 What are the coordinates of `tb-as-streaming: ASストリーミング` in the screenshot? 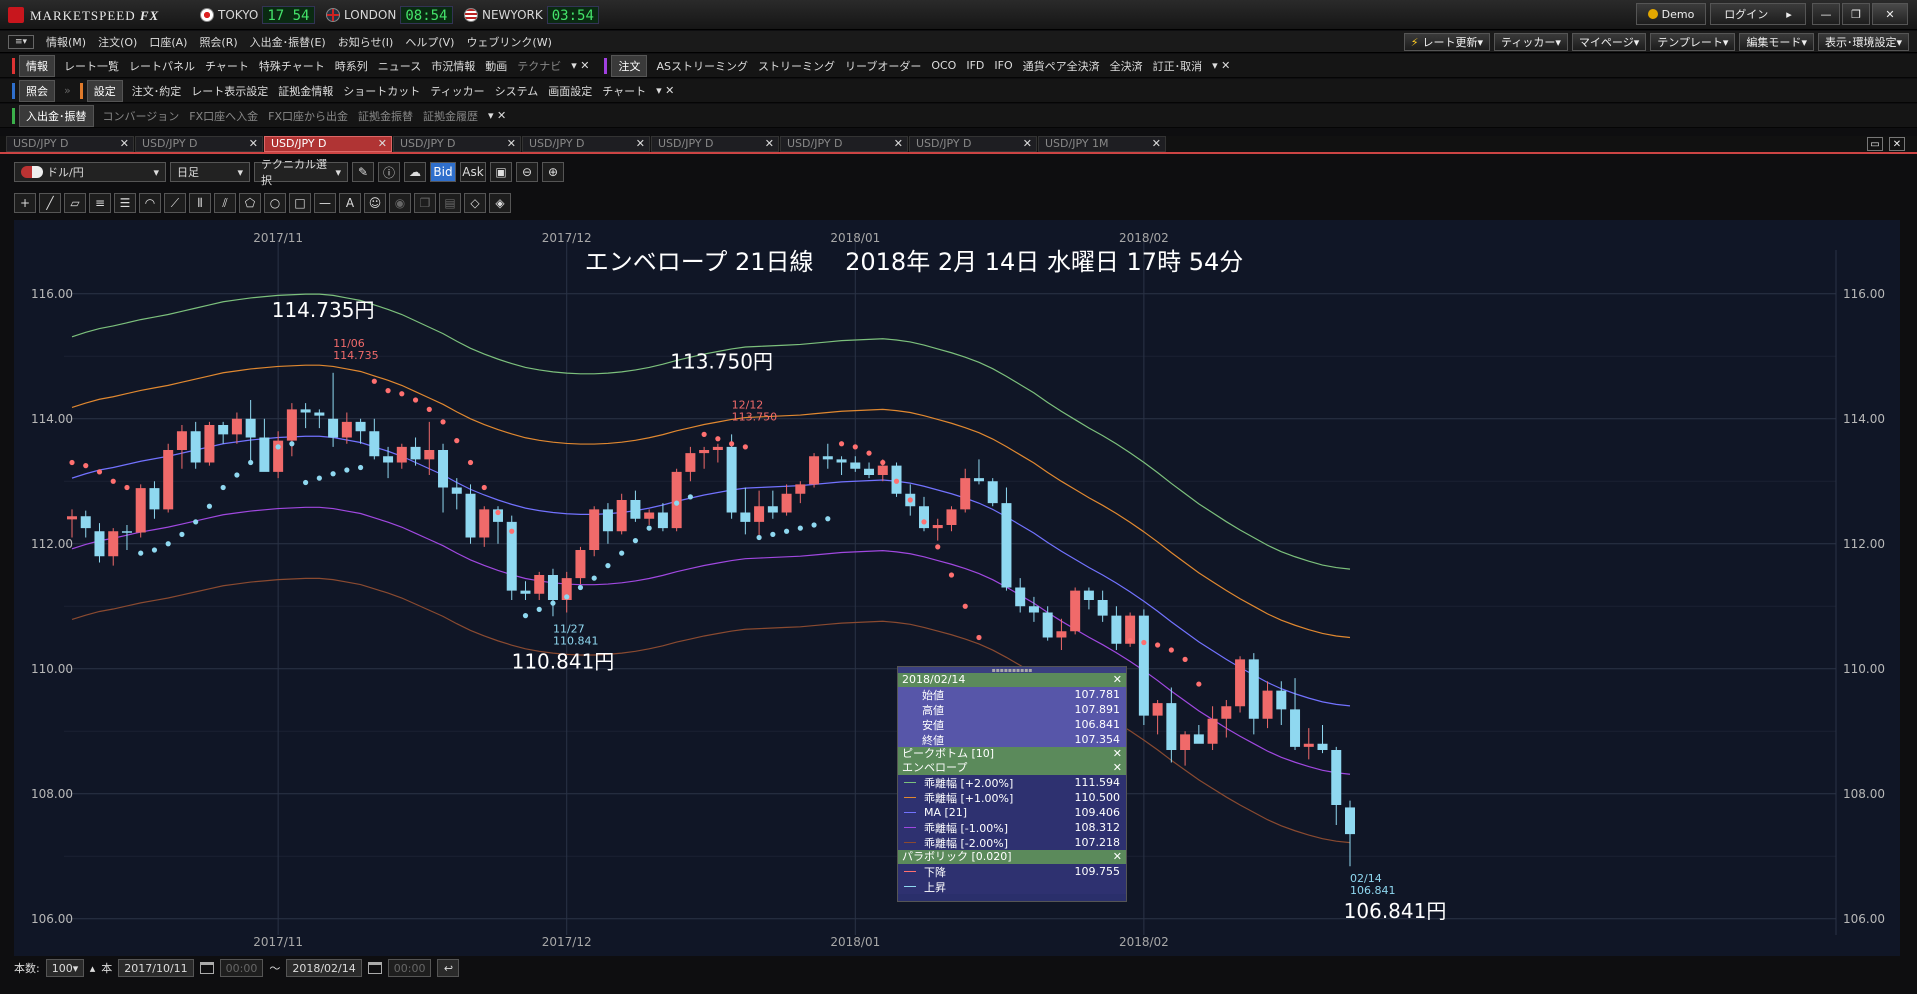 It's located at (702, 66).